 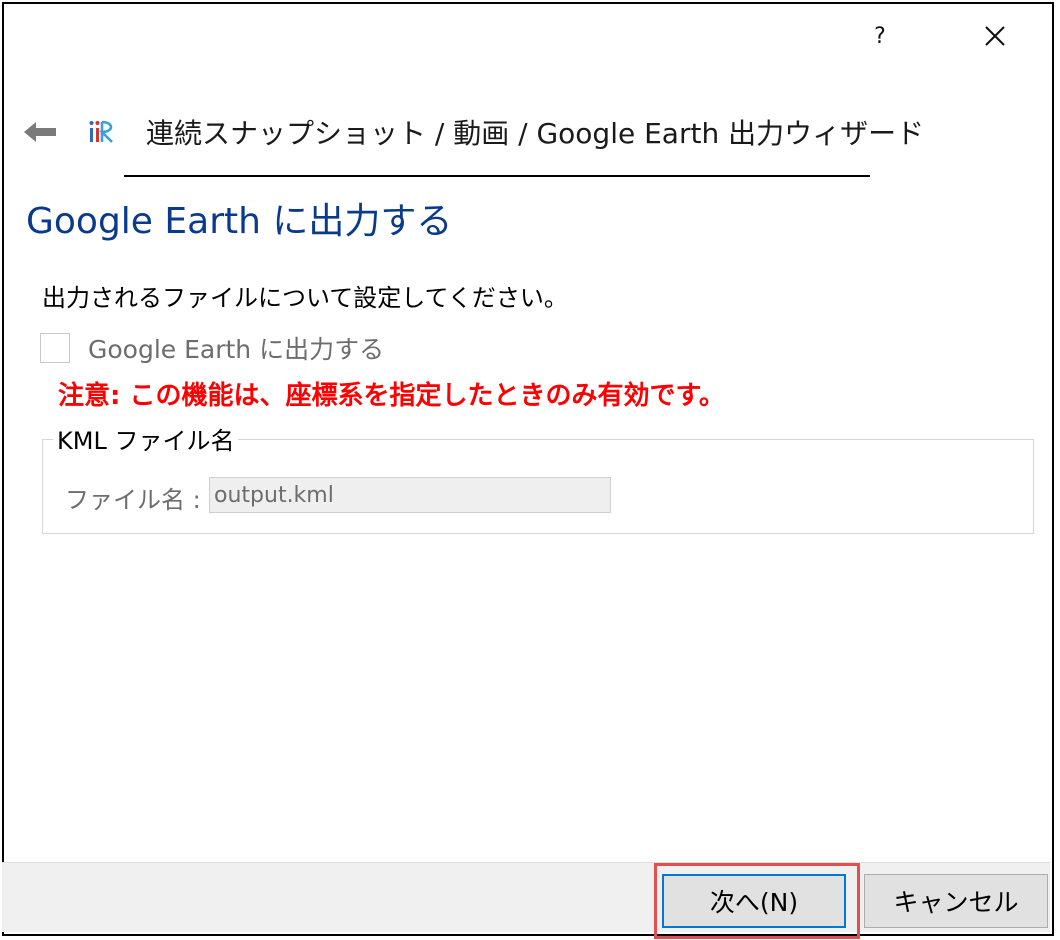 I want to click on close-x-icon, so click(x=995, y=36).